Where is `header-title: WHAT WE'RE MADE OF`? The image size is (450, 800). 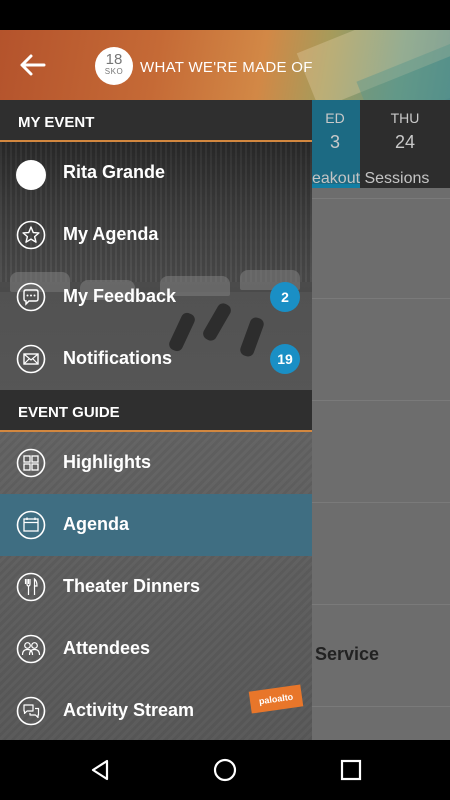 header-title: WHAT WE'RE MADE OF is located at coordinates (226, 67).